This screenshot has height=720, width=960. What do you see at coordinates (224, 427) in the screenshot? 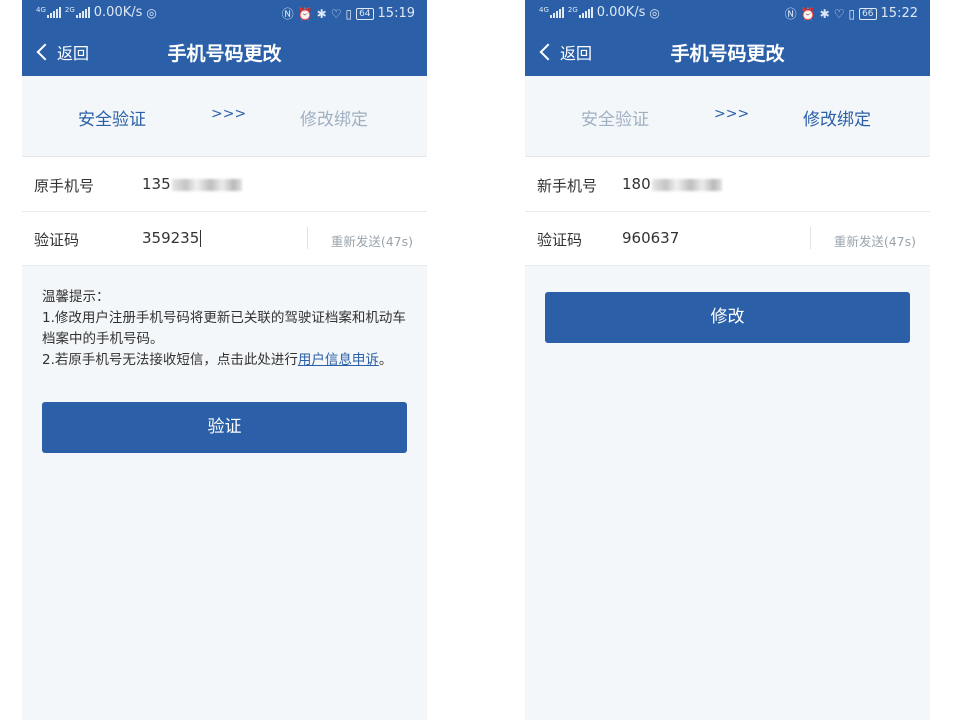
I see `verify-button: 验证` at bounding box center [224, 427].